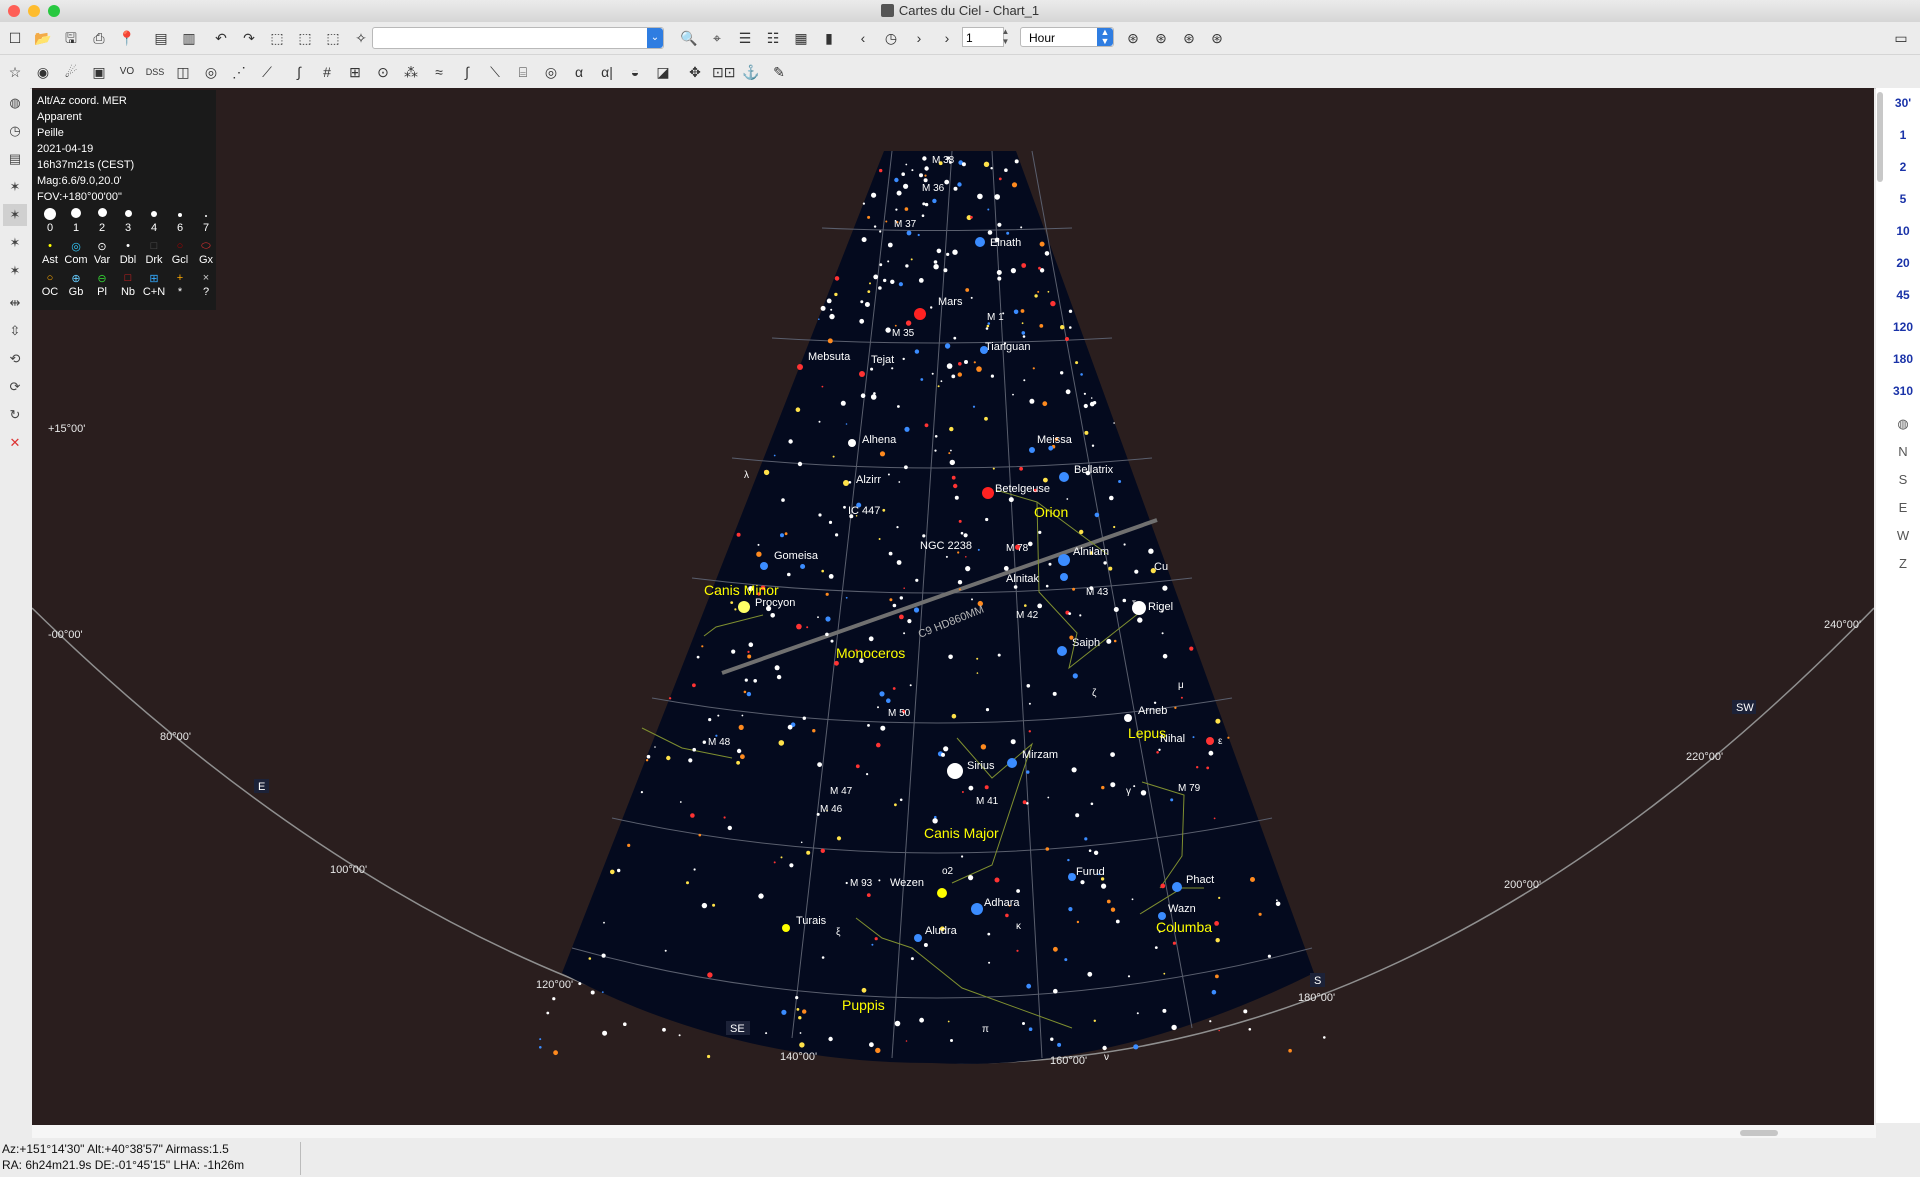  Describe the element at coordinates (635, 72) in the screenshot. I see `sphere-icon: ◒` at that location.